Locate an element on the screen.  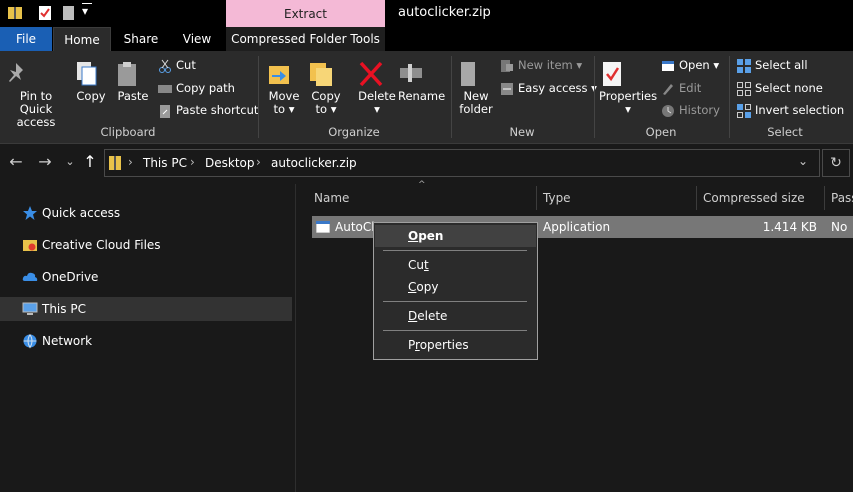
menu-item-properties: Properties is located at coordinates (455, 345).